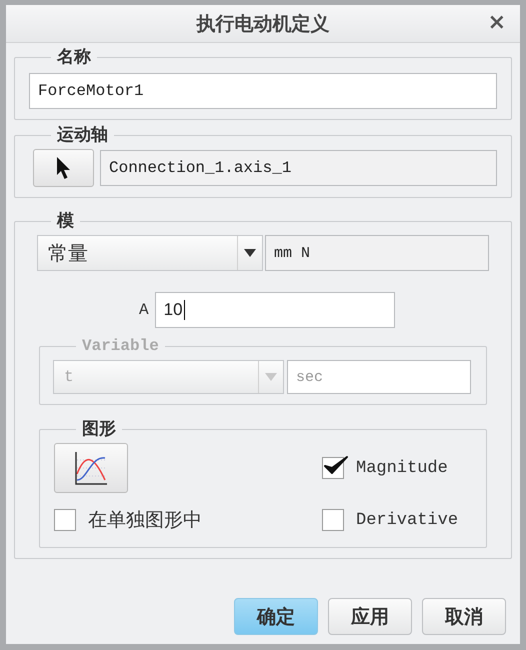 The height and width of the screenshot is (650, 526). Describe the element at coordinates (145, 521) in the screenshot. I see `checkbox-label: 在单独图形中` at that location.